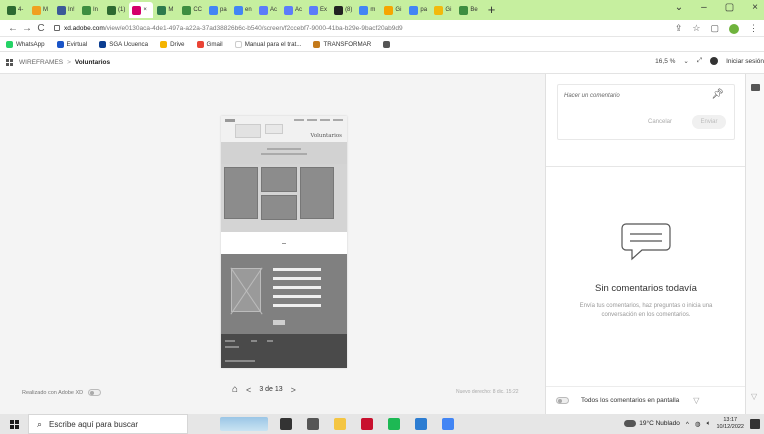 The height and width of the screenshot is (434, 764). What do you see at coordinates (696, 28) in the screenshot?
I see `star-icon: ☆` at bounding box center [696, 28].